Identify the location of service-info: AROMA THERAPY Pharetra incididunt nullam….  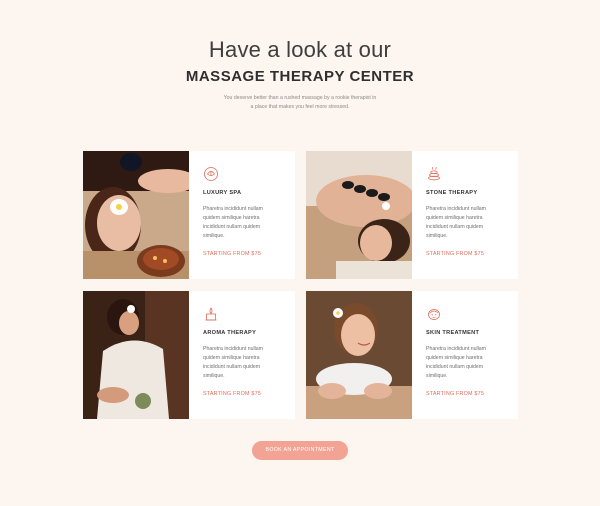
(242, 355).